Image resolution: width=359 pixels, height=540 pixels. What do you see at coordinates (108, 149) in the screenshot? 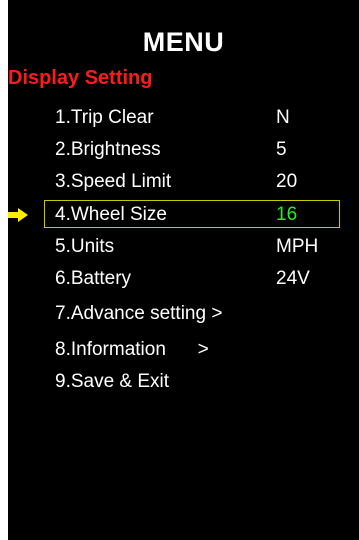
I see `menu-item-label: 2.Brightness` at bounding box center [108, 149].